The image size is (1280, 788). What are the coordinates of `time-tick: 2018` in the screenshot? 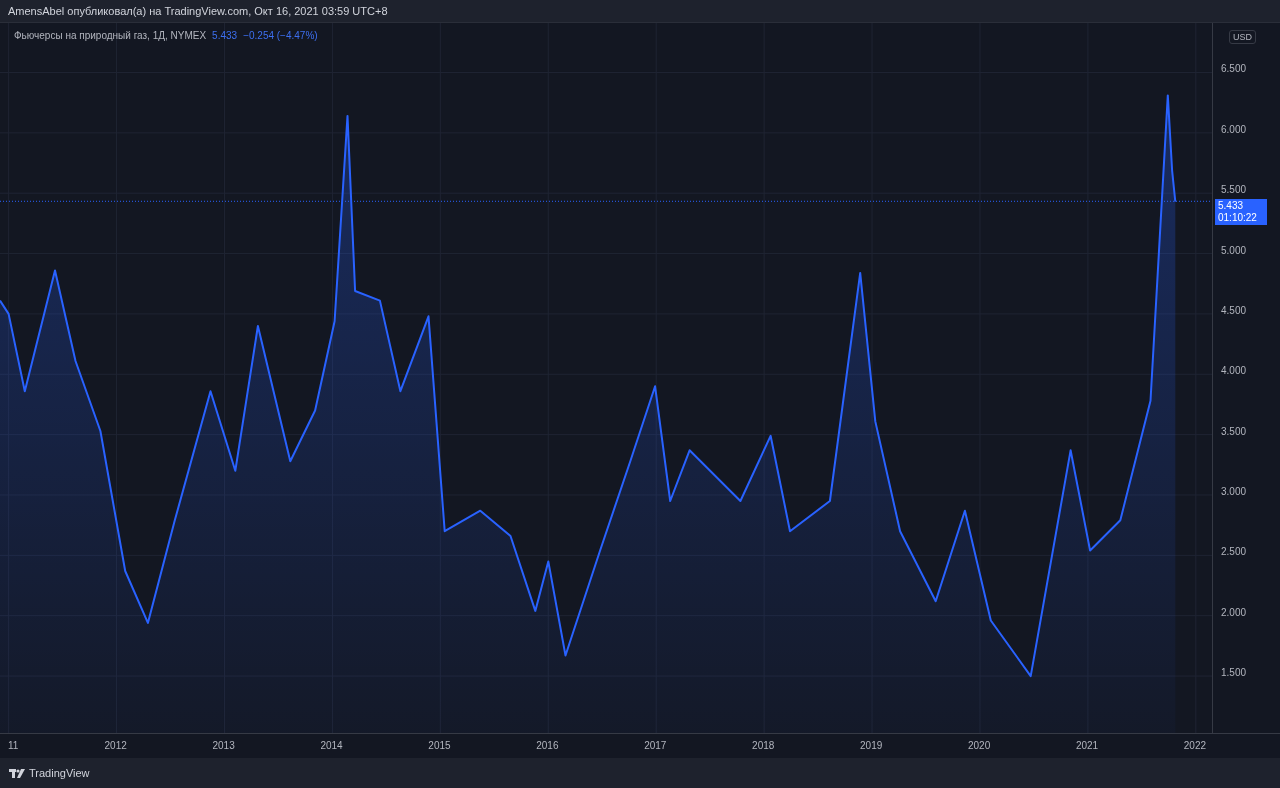 It's located at (763, 745).